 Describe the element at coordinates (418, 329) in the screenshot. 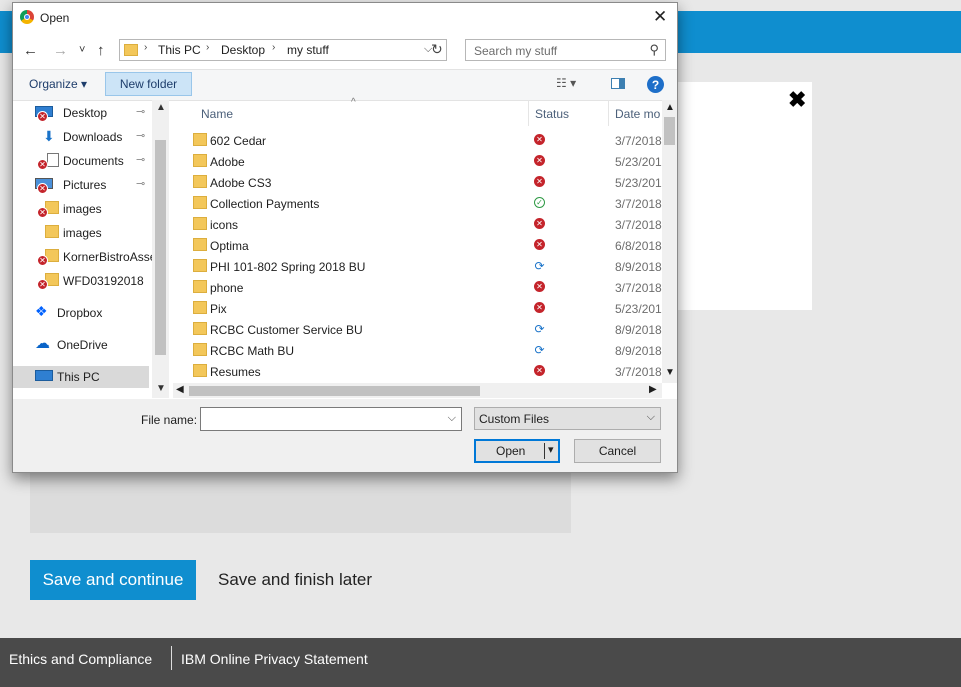

I see `file-row: RCBC Customer Service BU ⟳ 8/9/2018` at that location.